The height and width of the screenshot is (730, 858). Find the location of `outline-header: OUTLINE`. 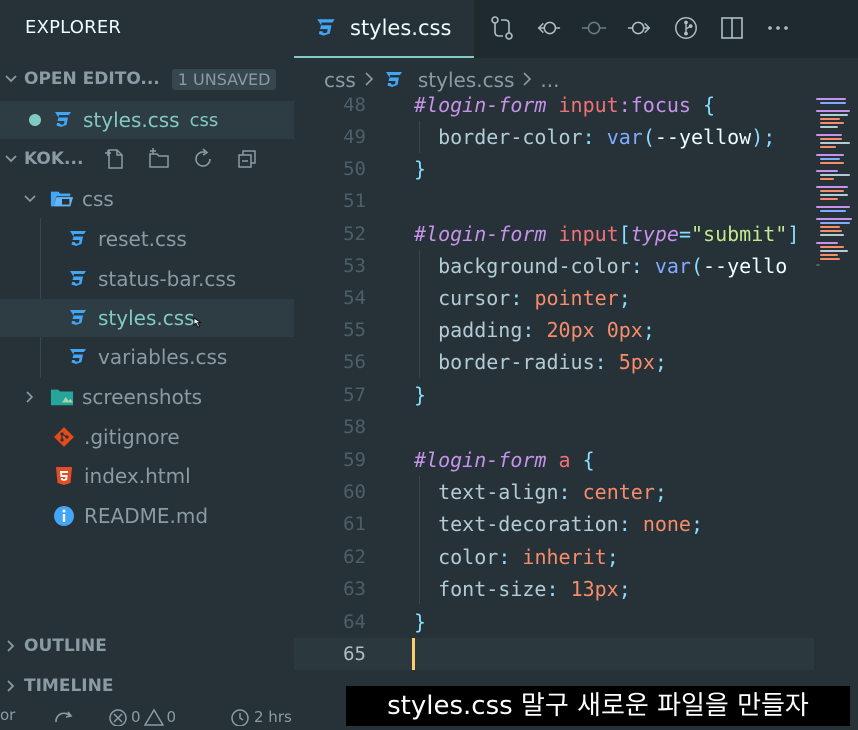

outline-header: OUTLINE is located at coordinates (147, 646).